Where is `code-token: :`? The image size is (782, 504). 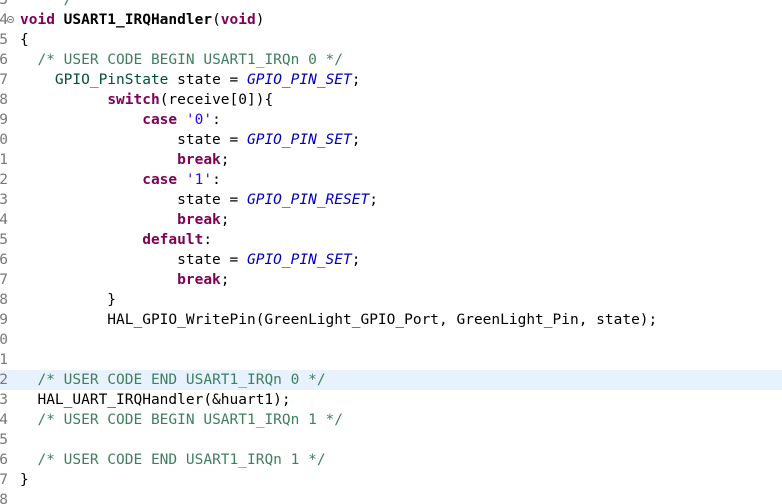 code-token: : is located at coordinates (216, 120).